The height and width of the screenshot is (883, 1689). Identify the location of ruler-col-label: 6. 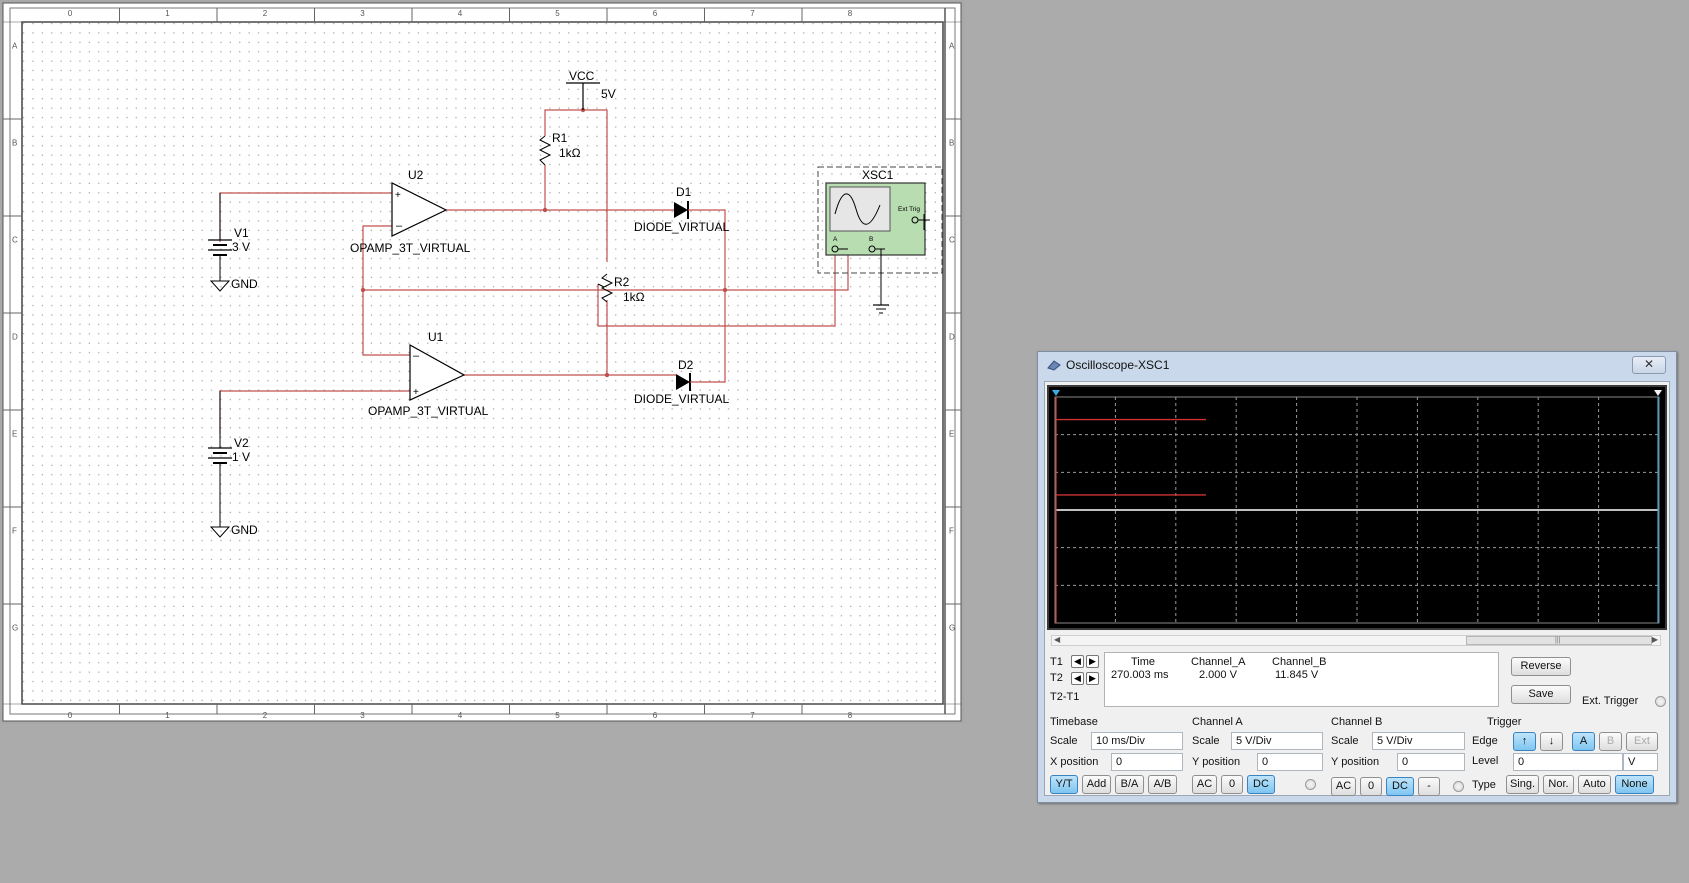
(655, 715).